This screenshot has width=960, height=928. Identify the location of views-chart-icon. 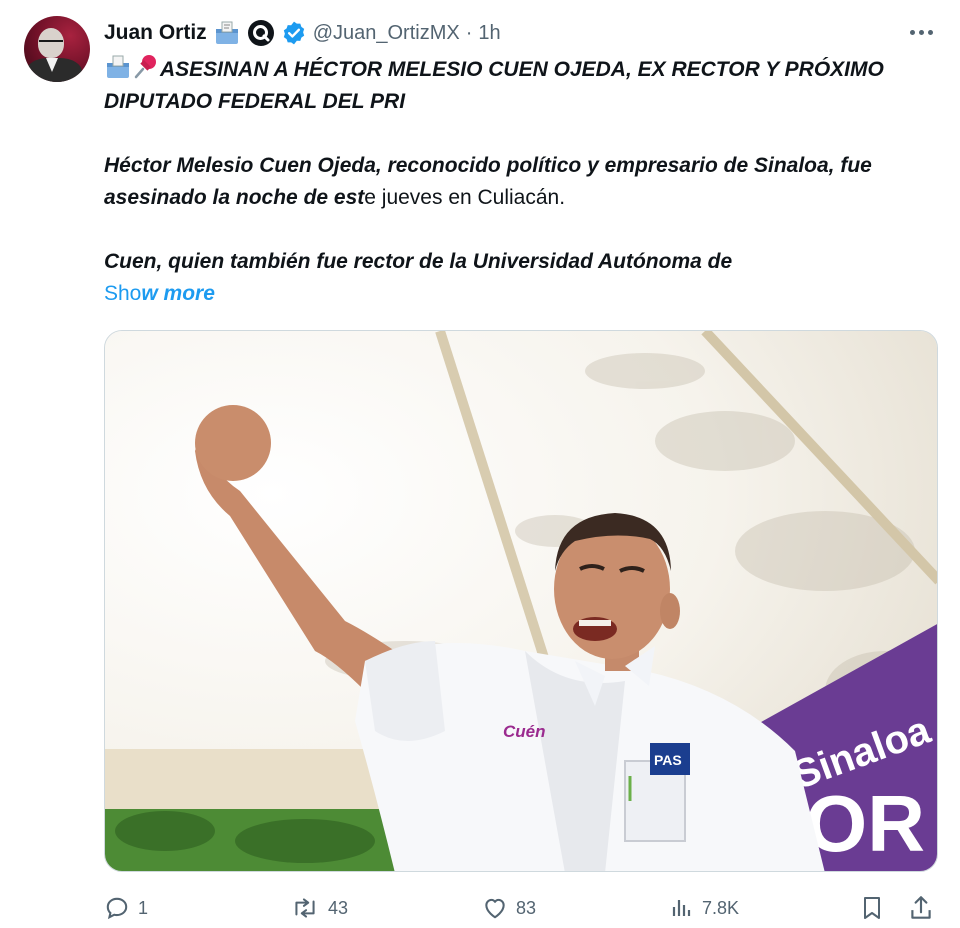
(682, 908).